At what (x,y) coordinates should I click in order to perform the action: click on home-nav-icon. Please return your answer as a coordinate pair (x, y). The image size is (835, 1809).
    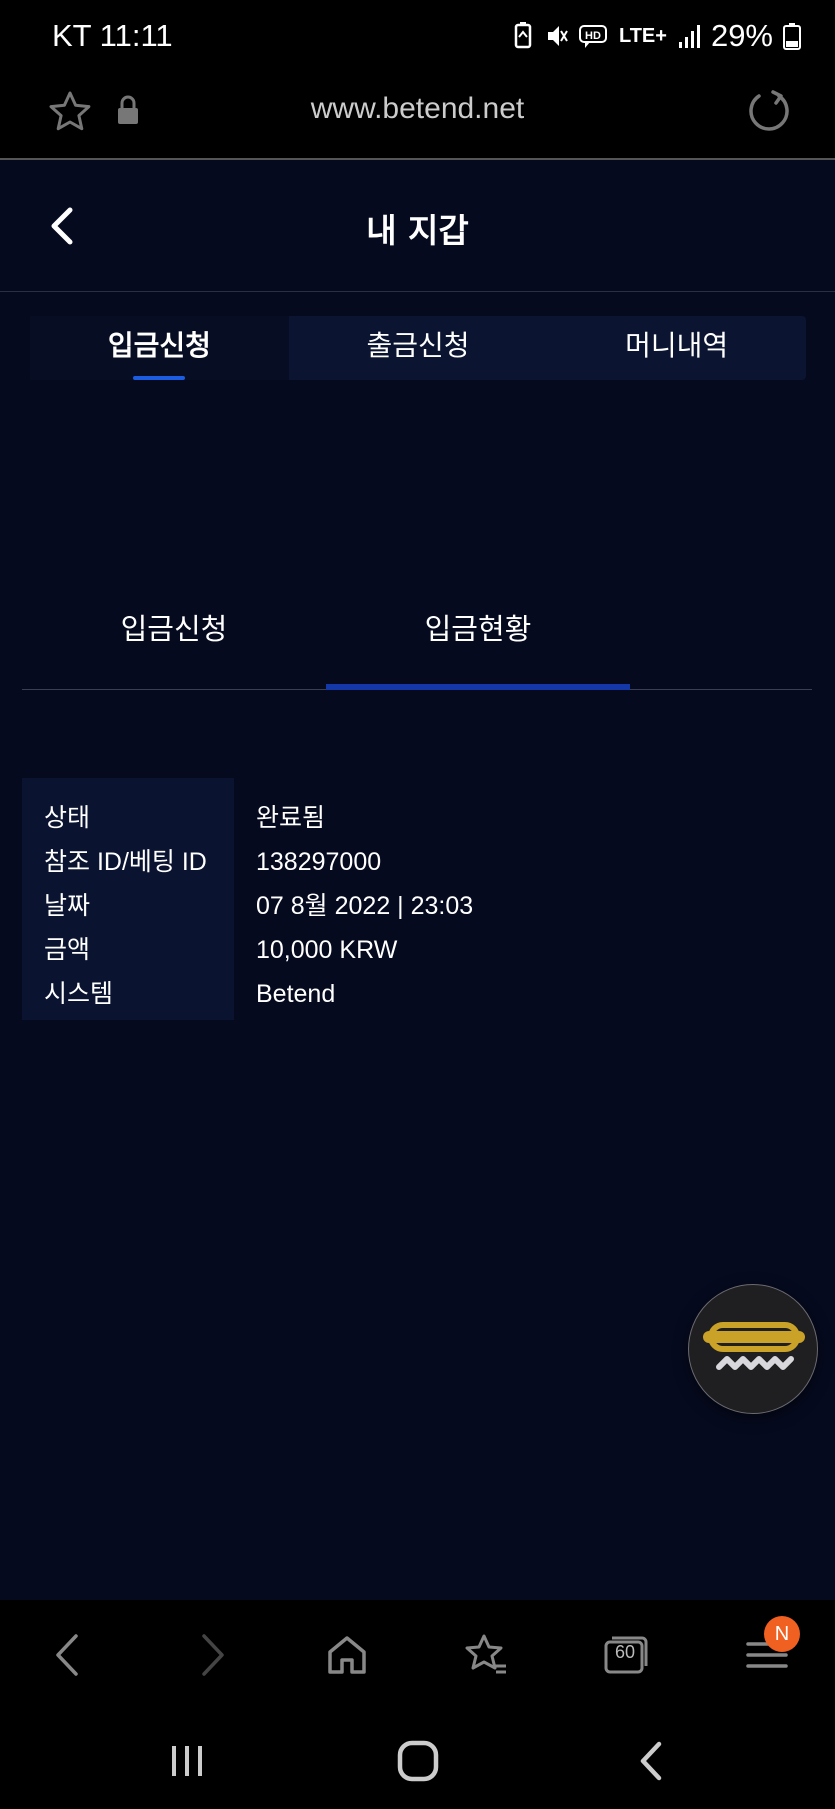
    Looking at the image, I should click on (418, 1761).